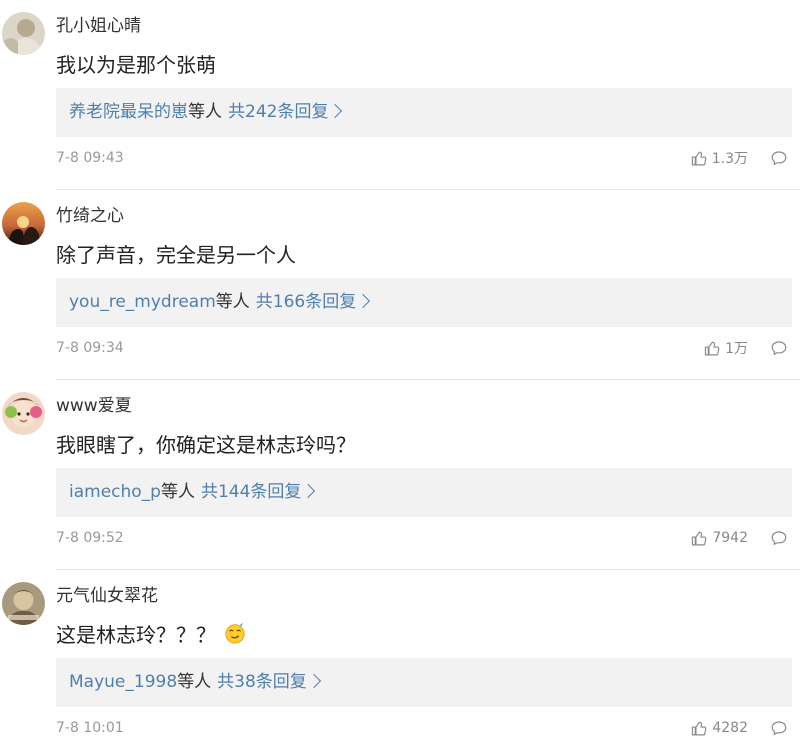  I want to click on comment-timestamp: 7-8 09:43, so click(90, 158).